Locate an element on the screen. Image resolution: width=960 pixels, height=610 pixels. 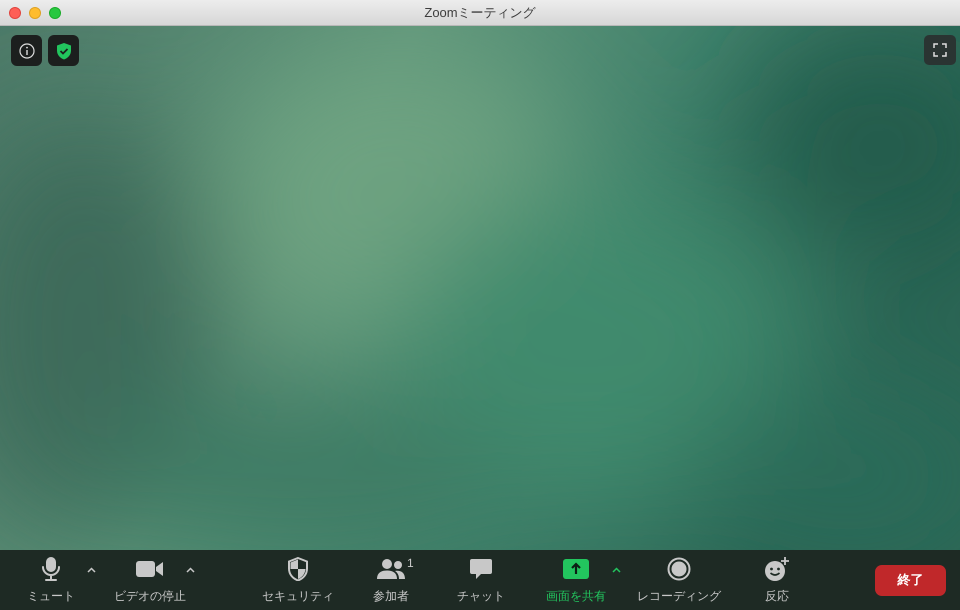
people-icon is located at coordinates (391, 569).